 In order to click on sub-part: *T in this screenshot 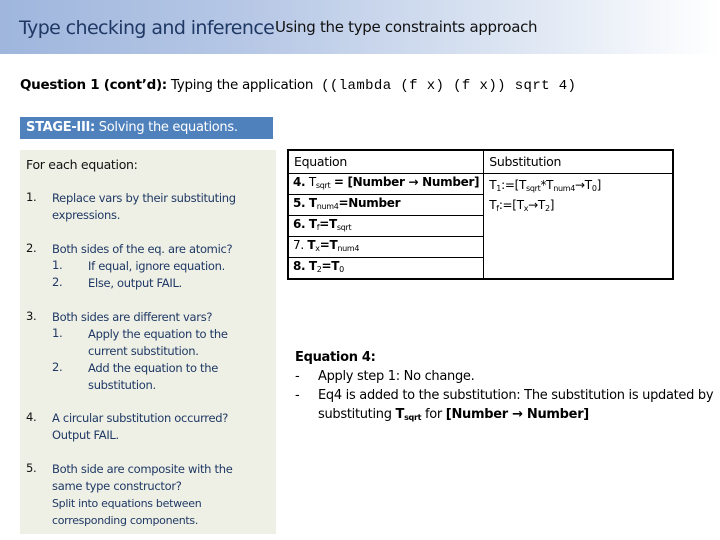, I will do `click(547, 184)`.